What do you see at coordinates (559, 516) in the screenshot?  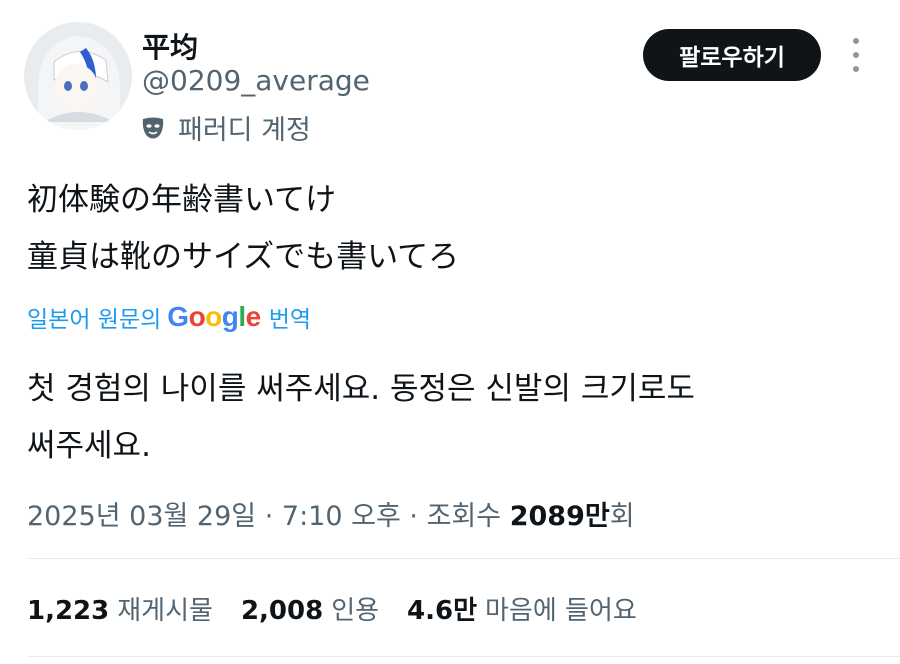 I see `views-count: 2089만` at bounding box center [559, 516].